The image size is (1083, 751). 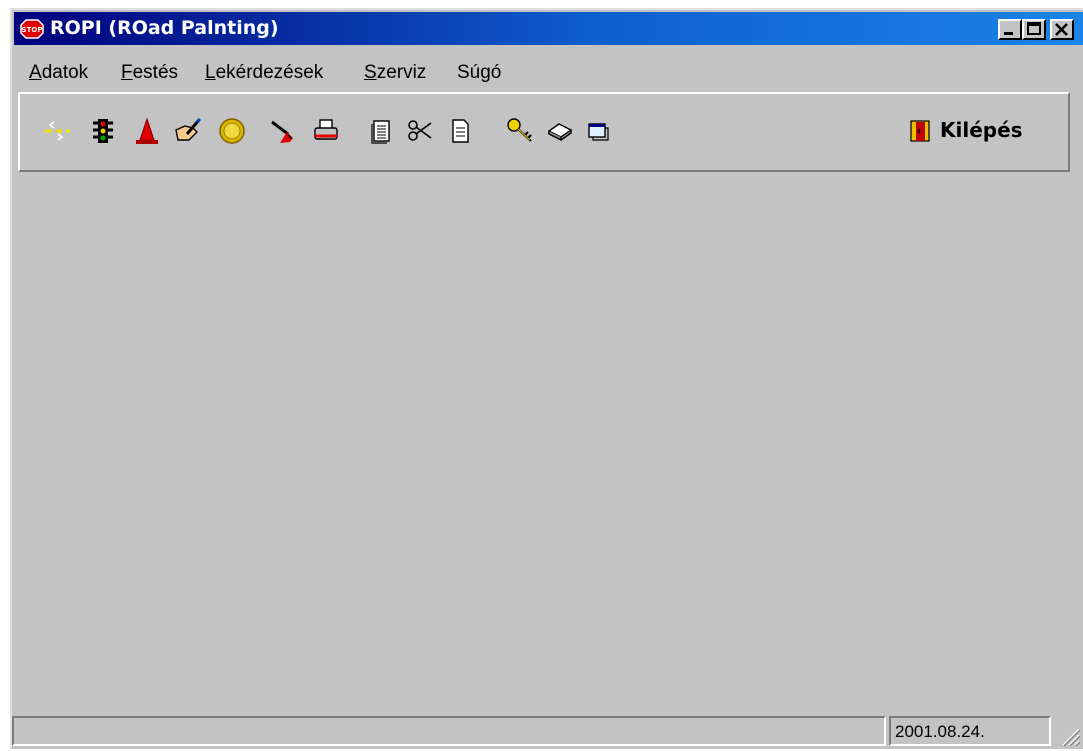 I want to click on minimize-icon, so click(x=1008, y=33).